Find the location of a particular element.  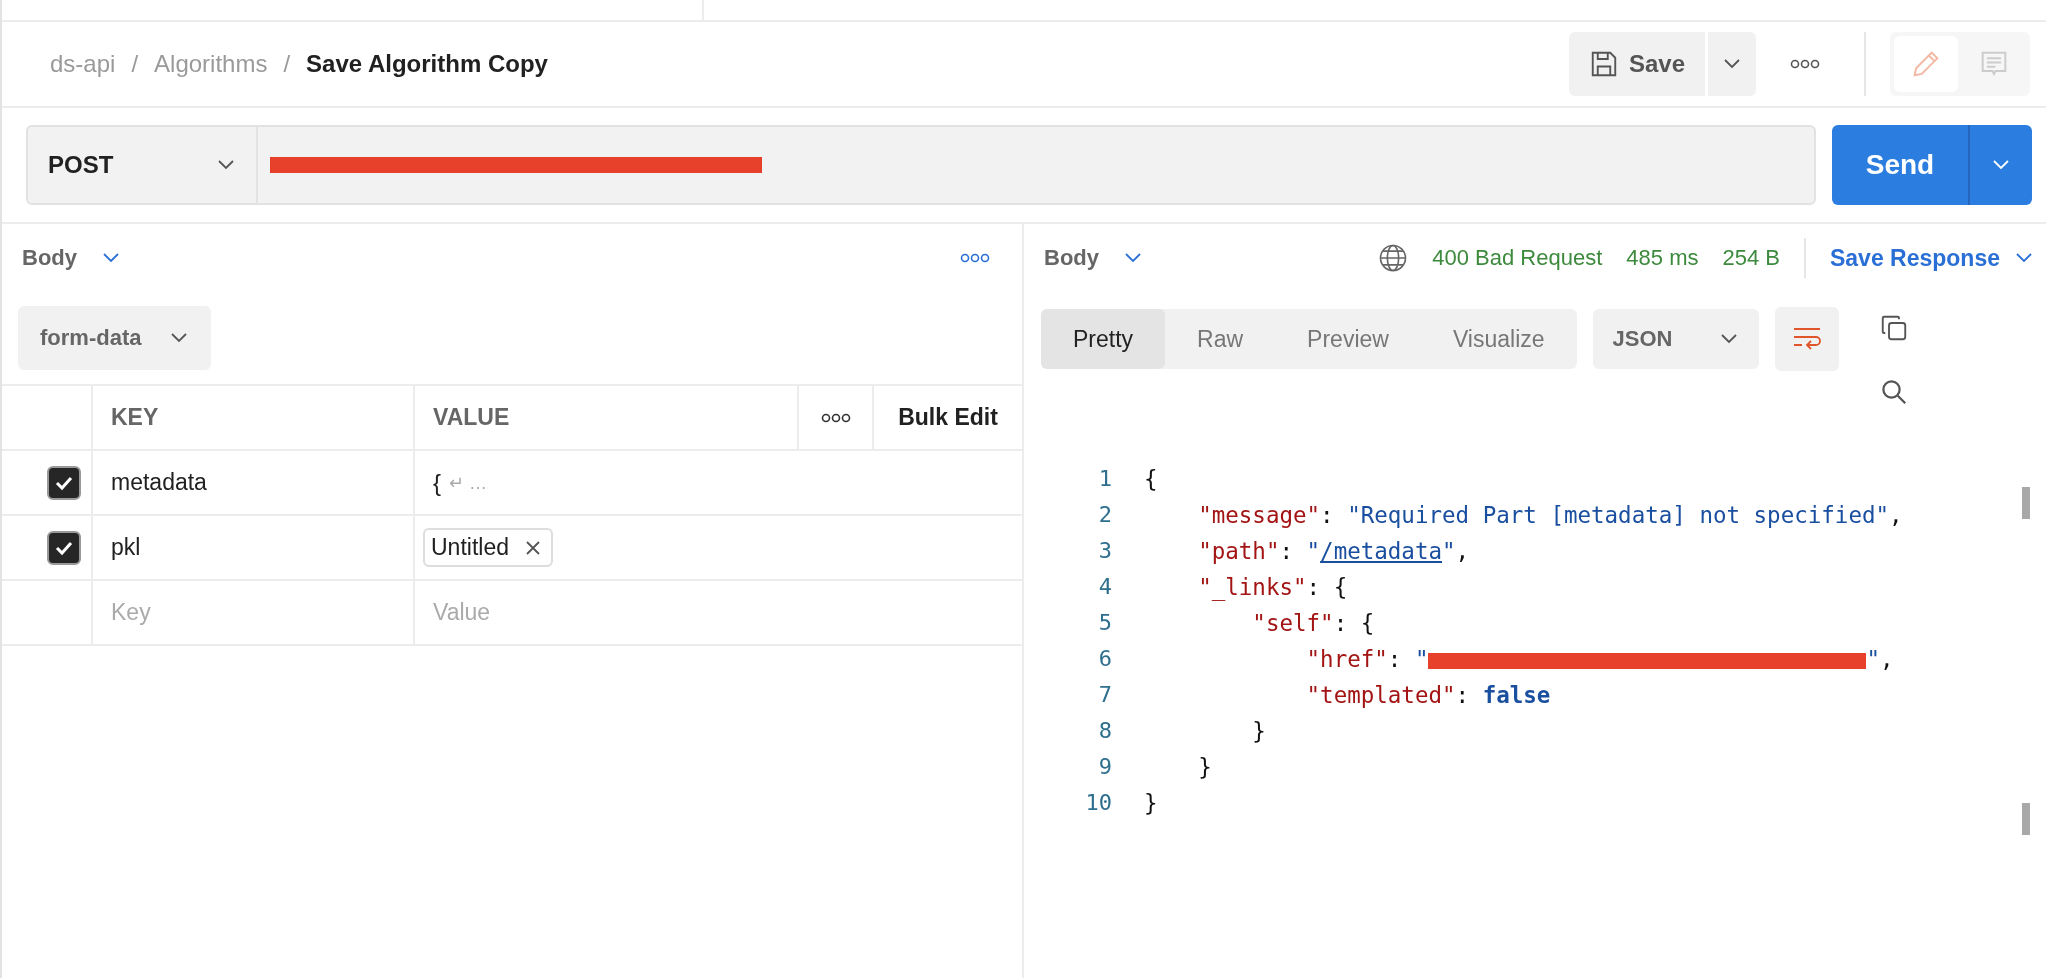

table-cell: metadata is located at coordinates (159, 482).